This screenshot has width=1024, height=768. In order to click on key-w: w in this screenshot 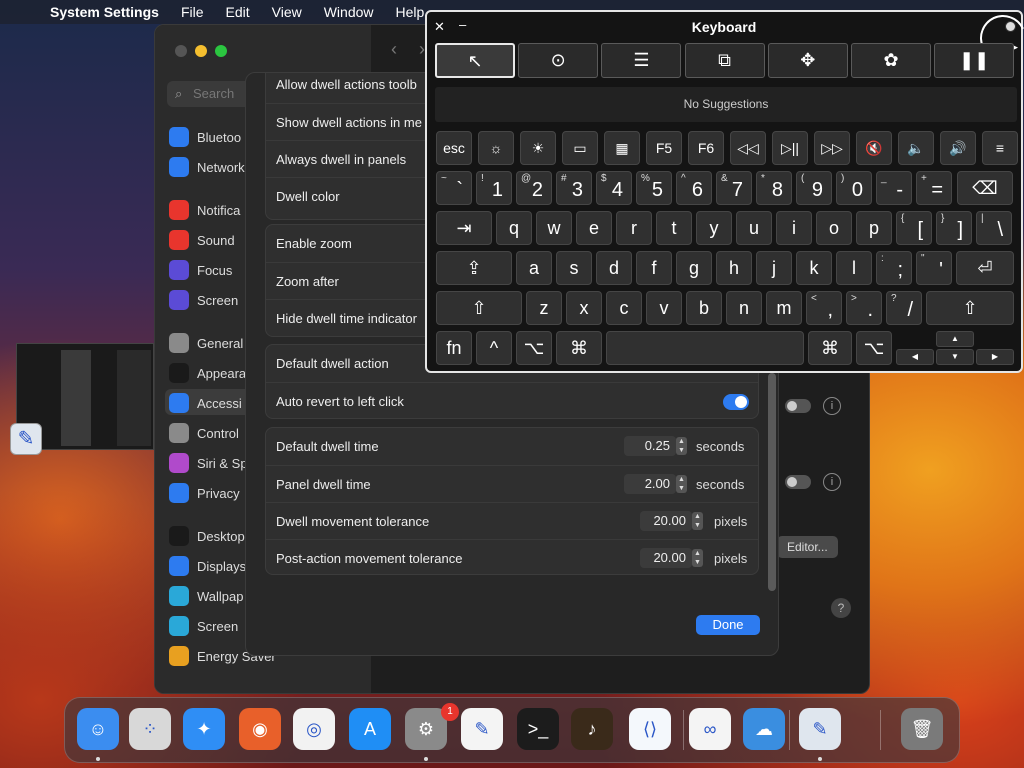, I will do `click(554, 228)`.